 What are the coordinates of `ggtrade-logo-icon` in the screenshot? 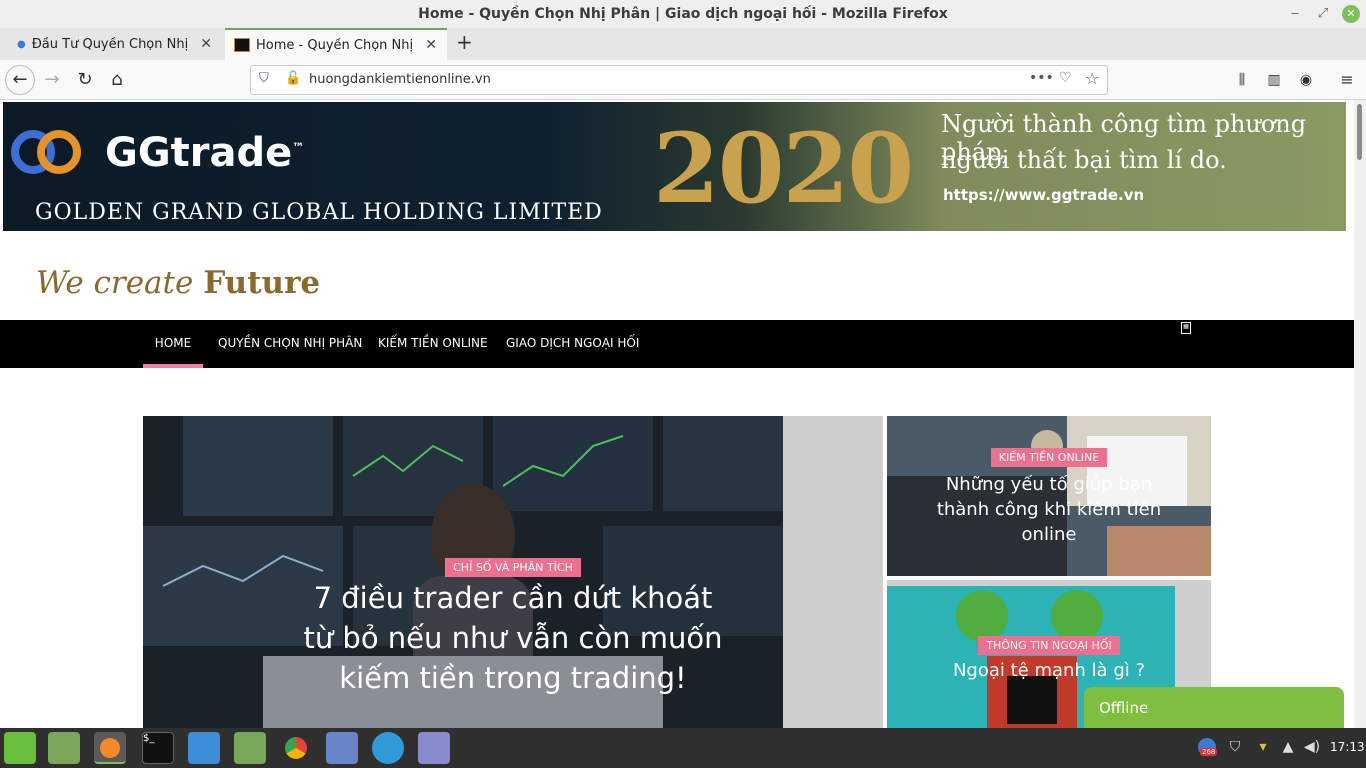 It's located at (46, 152).